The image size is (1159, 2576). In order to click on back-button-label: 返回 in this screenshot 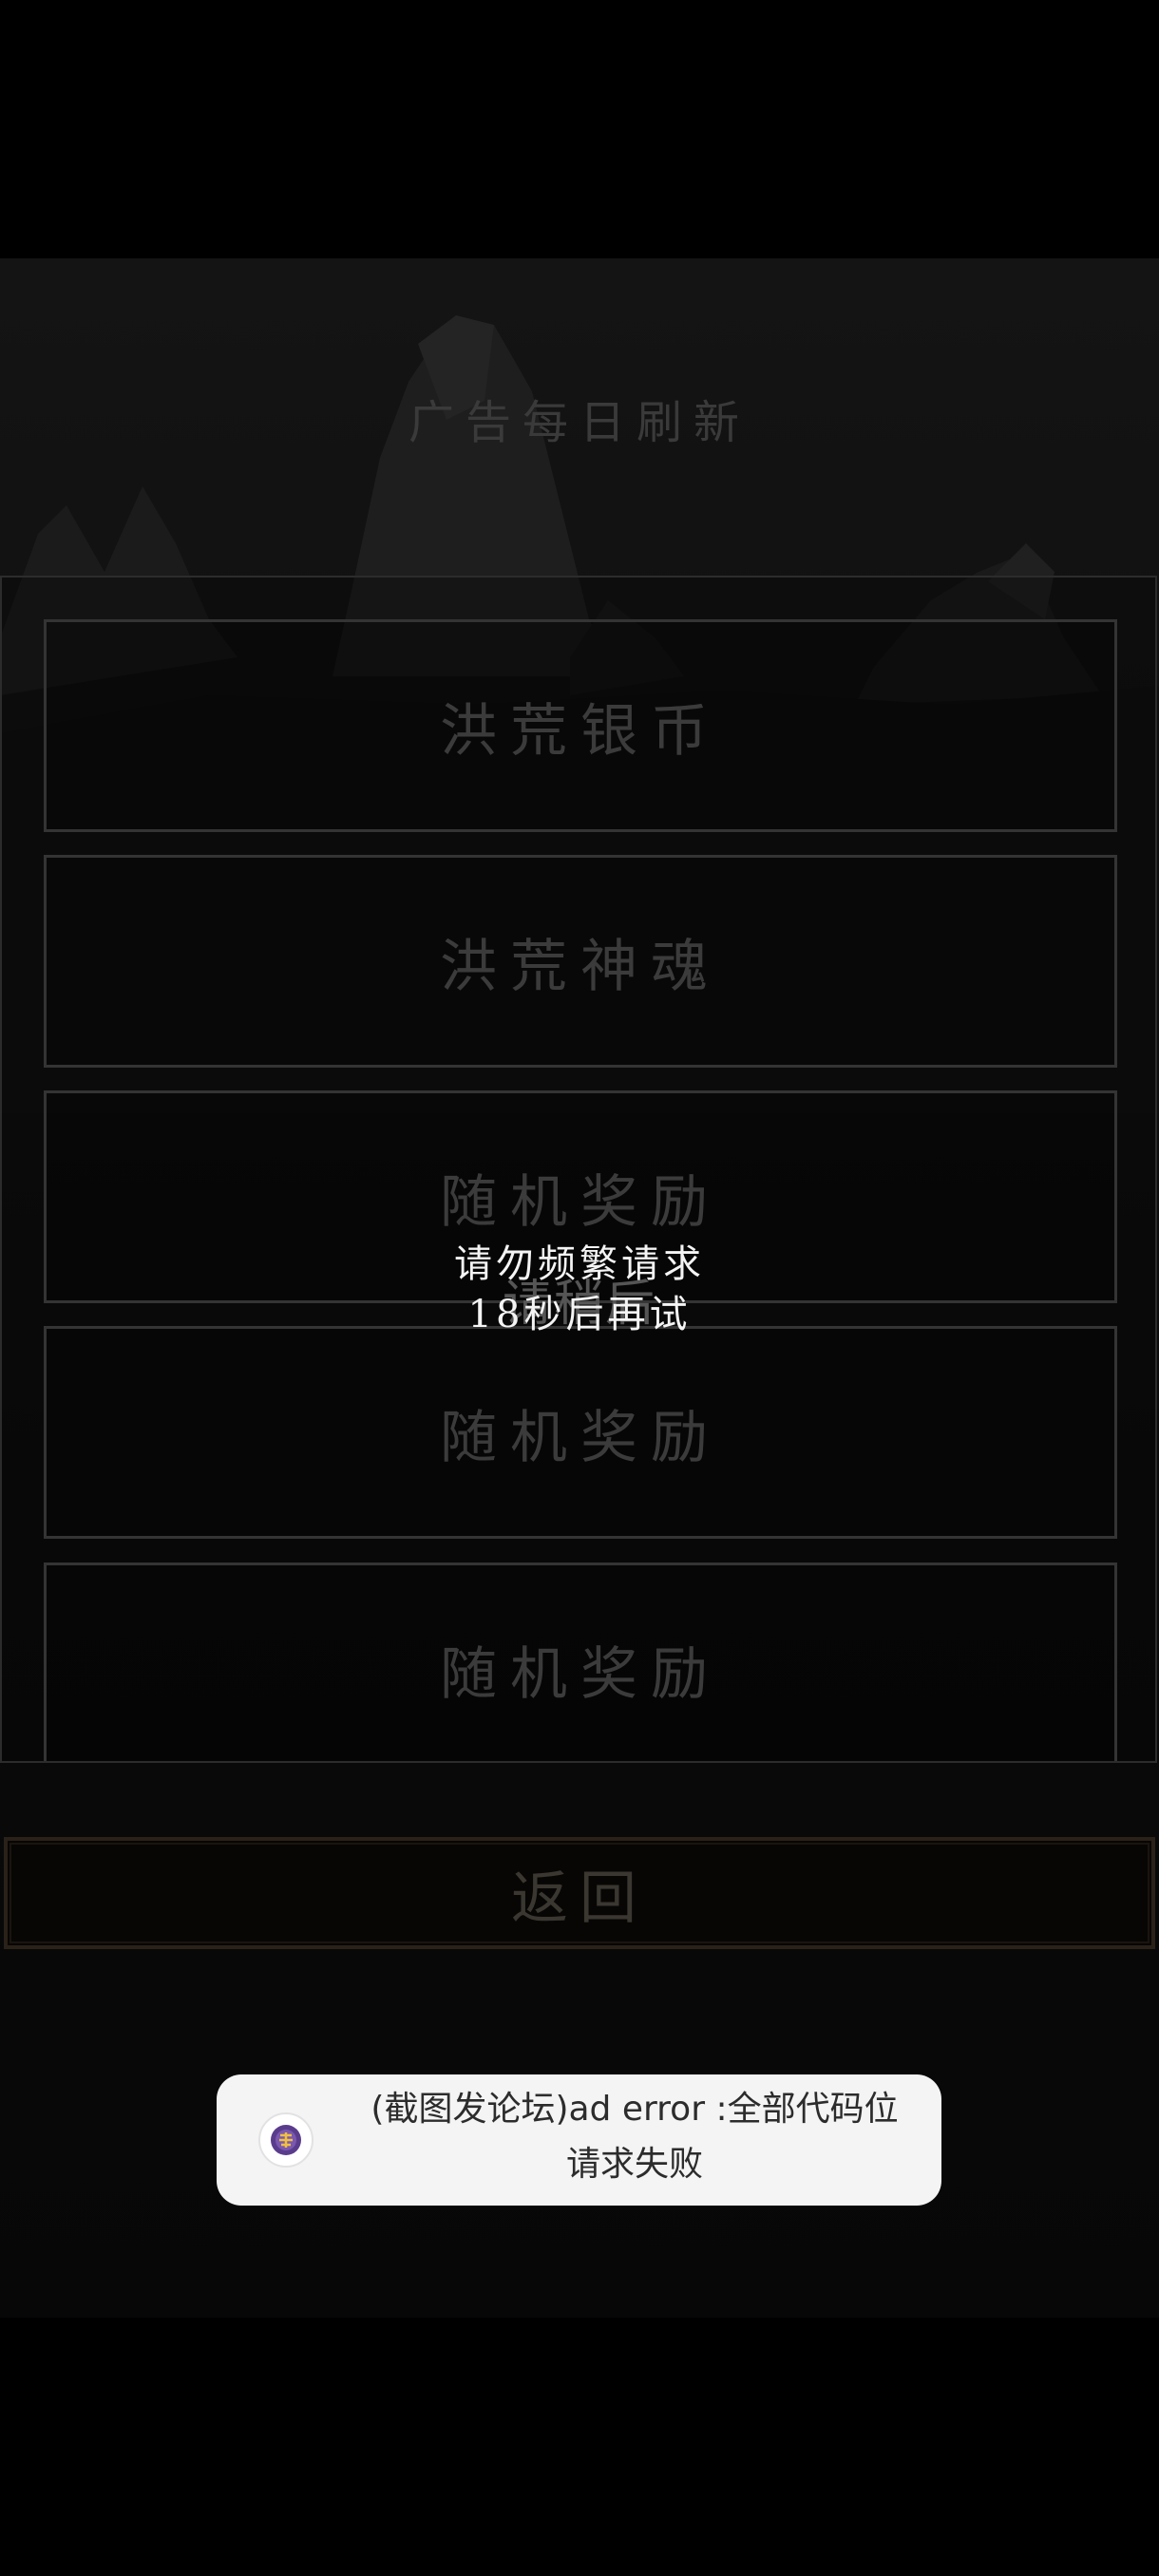, I will do `click(579, 1898)`.